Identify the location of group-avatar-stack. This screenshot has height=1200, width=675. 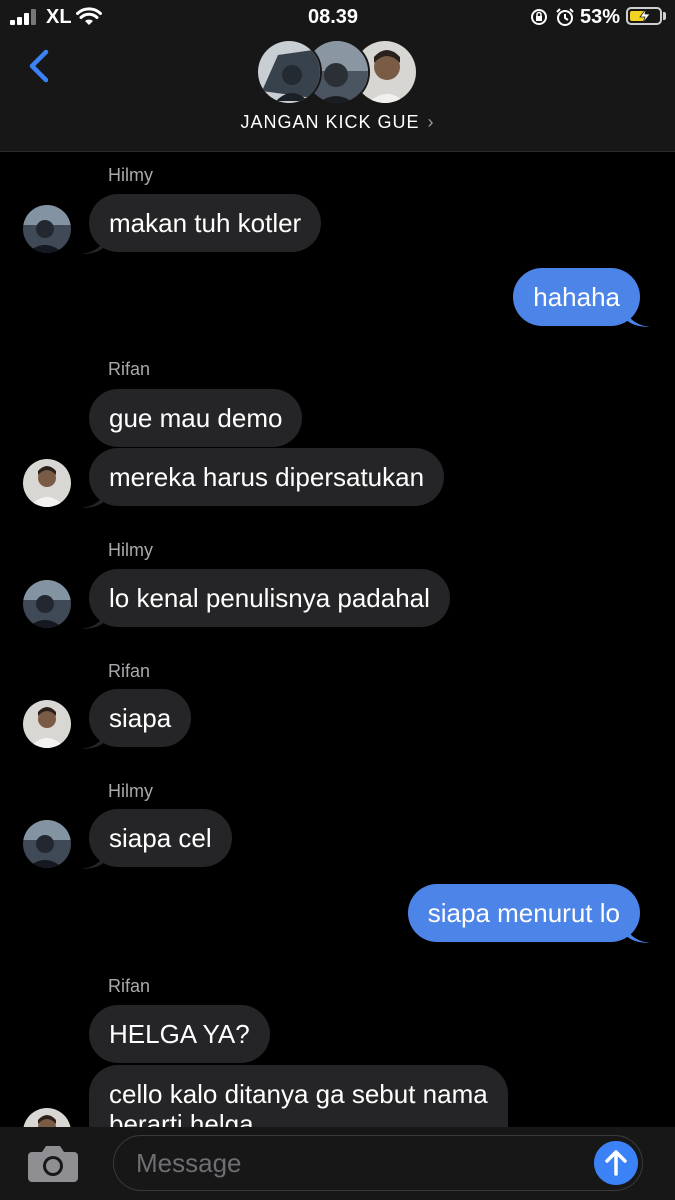
(338, 73).